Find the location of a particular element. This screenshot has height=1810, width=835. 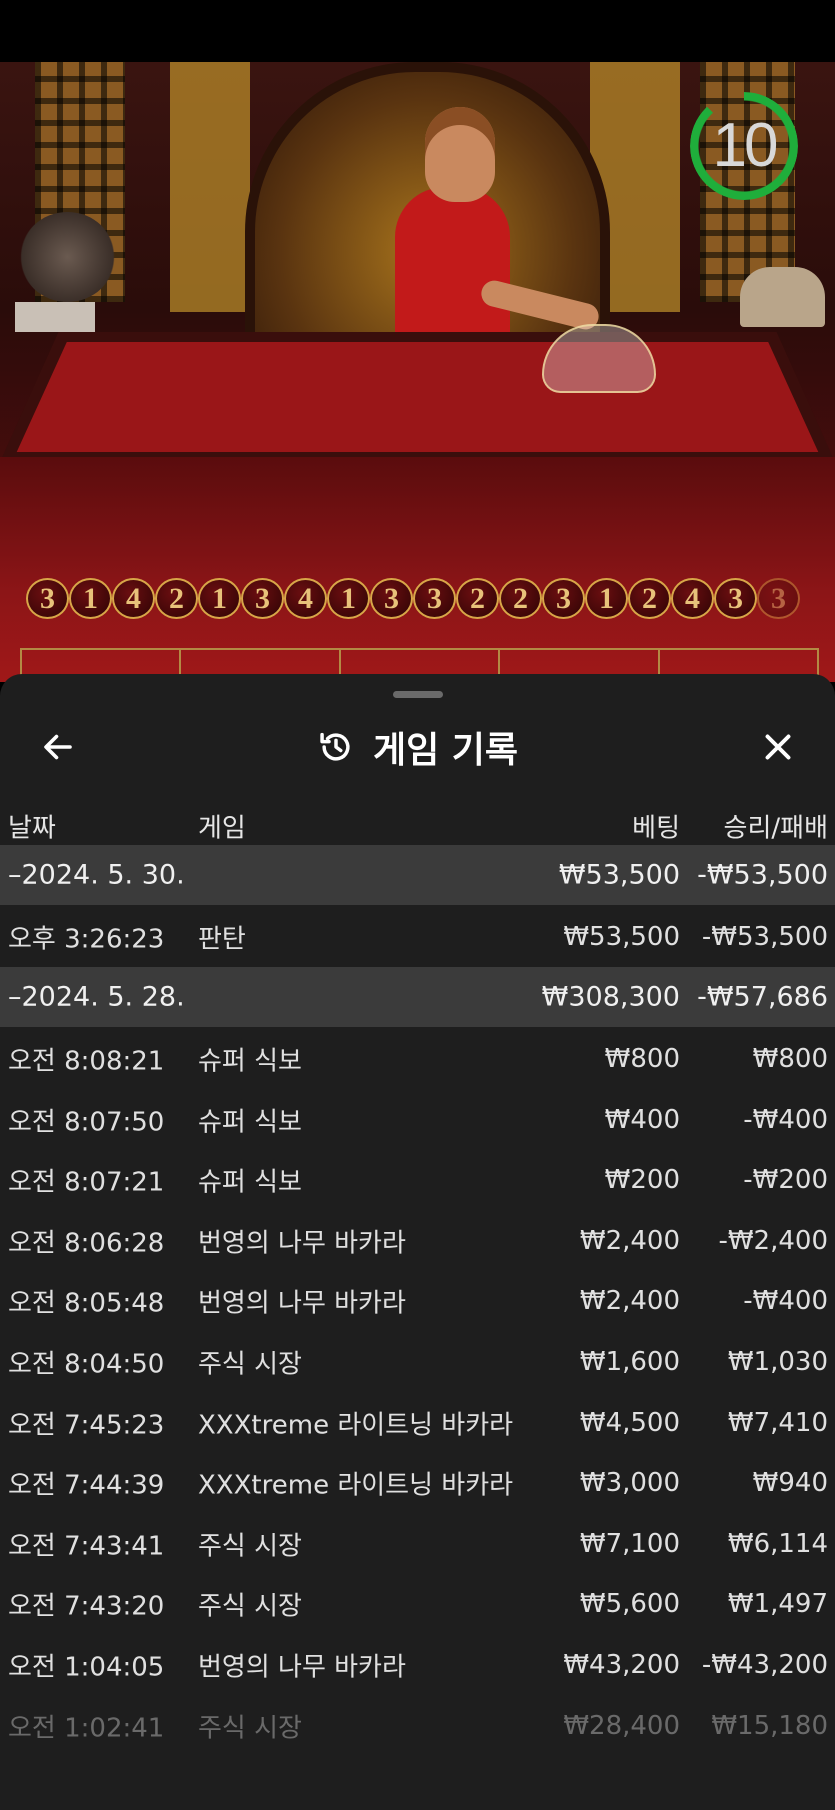

record-win-loss: -₩200 is located at coordinates (785, 1180).